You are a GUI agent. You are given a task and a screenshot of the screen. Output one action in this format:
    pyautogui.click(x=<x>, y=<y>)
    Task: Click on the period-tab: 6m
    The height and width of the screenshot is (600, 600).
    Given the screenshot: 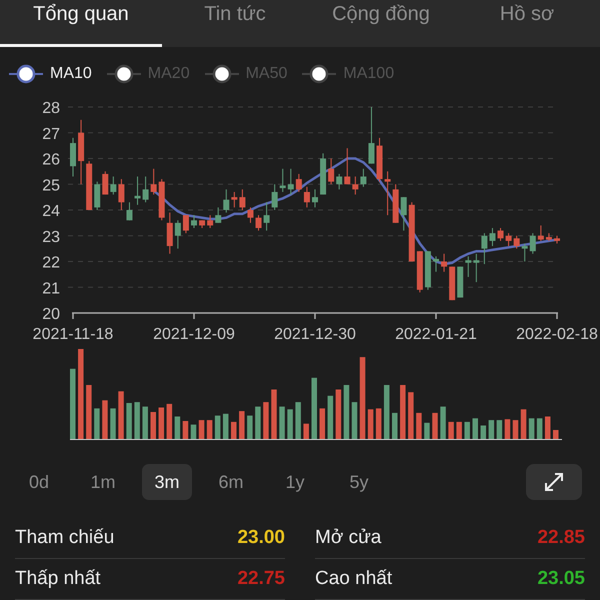 What is the action you would take?
    pyautogui.click(x=231, y=482)
    